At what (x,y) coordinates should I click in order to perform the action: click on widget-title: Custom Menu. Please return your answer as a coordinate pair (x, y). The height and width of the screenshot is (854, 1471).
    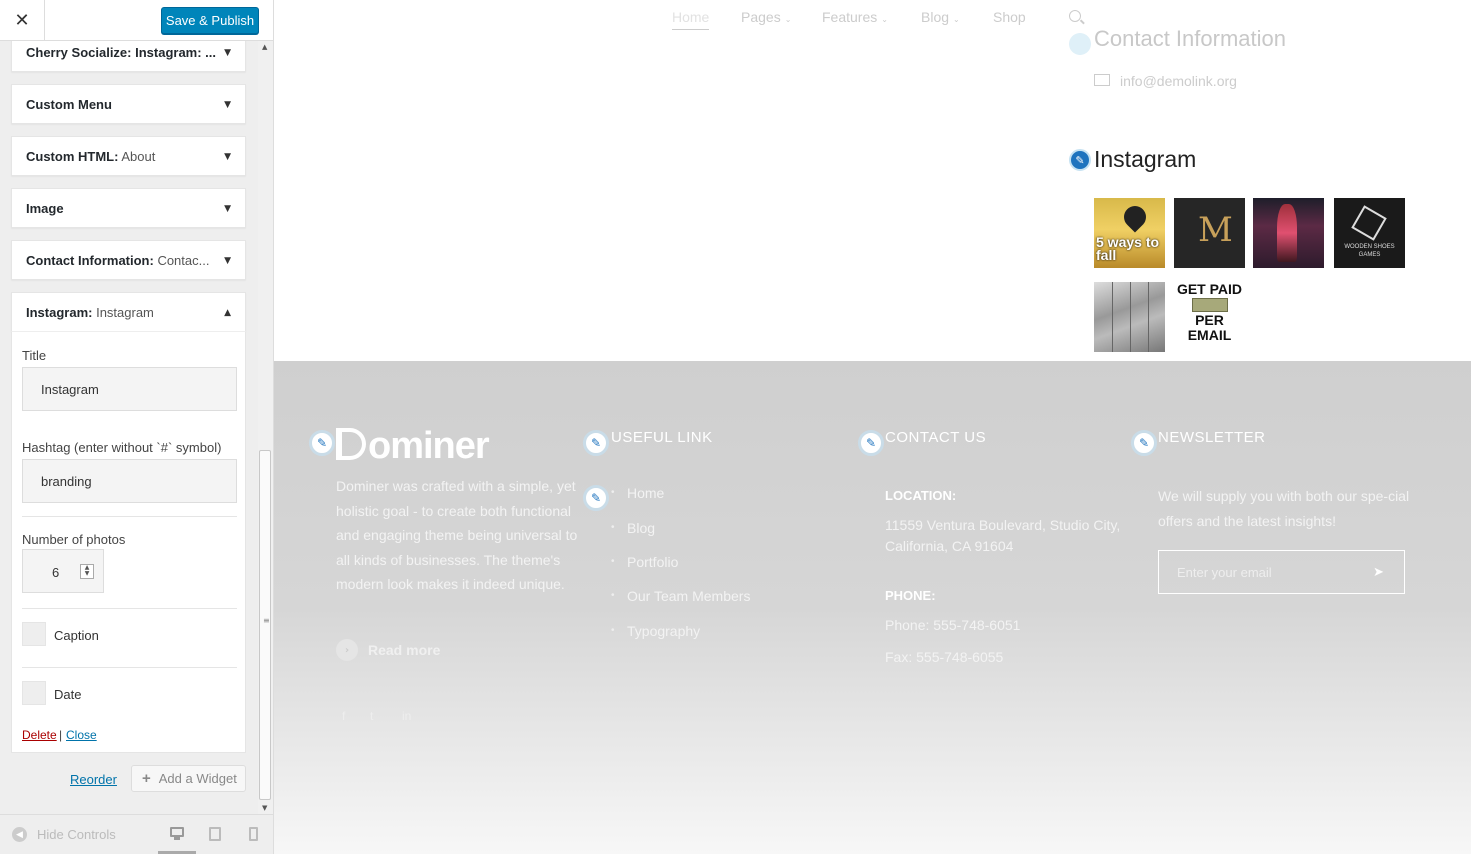
    Looking at the image, I should click on (69, 104).